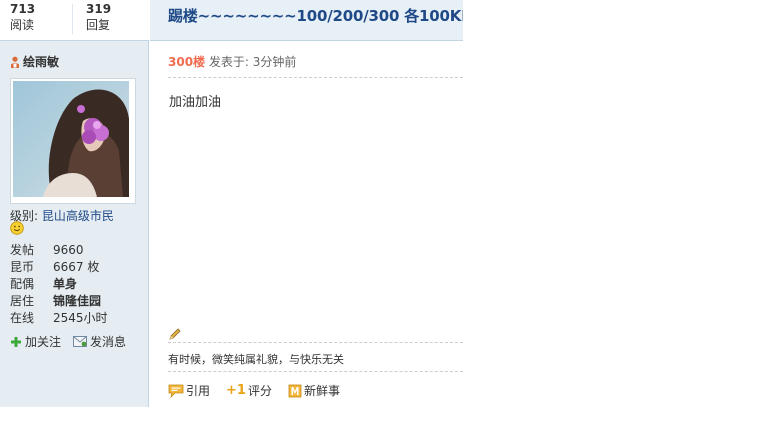 The image size is (780, 438). I want to click on replies-label: 回复, so click(98, 25).